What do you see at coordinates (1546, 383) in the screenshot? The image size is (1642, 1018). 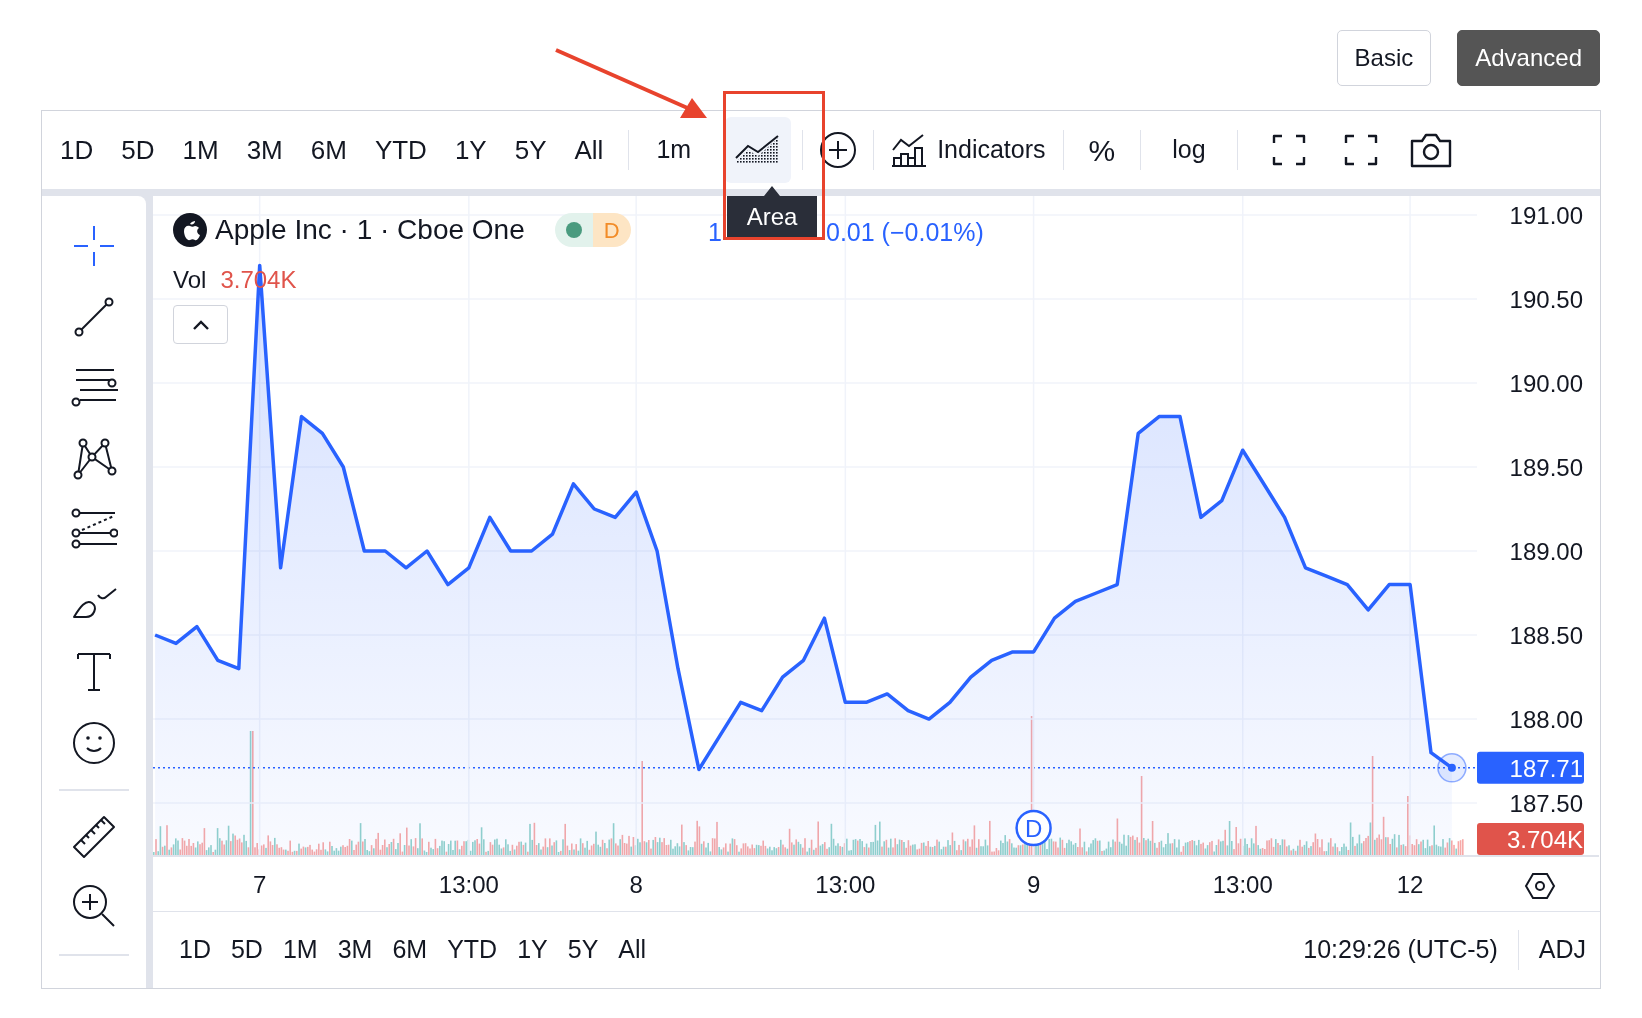 I see `axis-label: 190.00` at bounding box center [1546, 383].